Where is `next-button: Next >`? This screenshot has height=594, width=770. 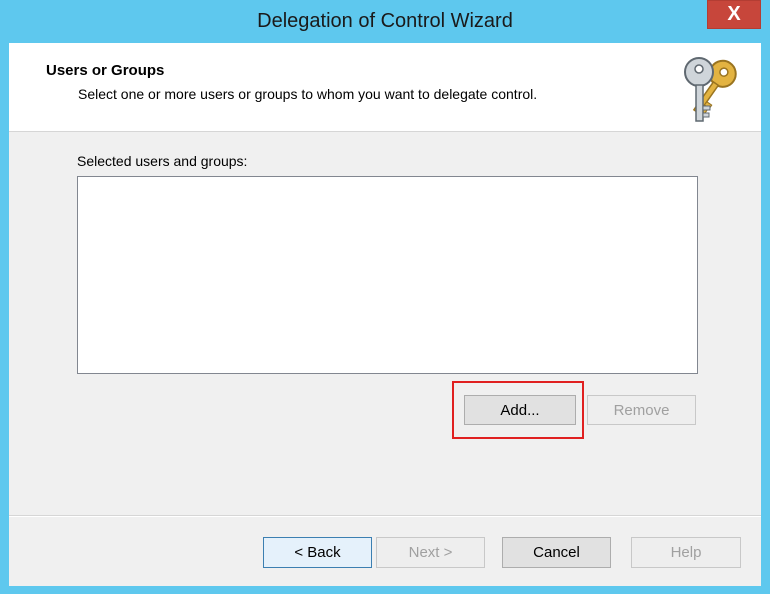 next-button: Next > is located at coordinates (430, 552).